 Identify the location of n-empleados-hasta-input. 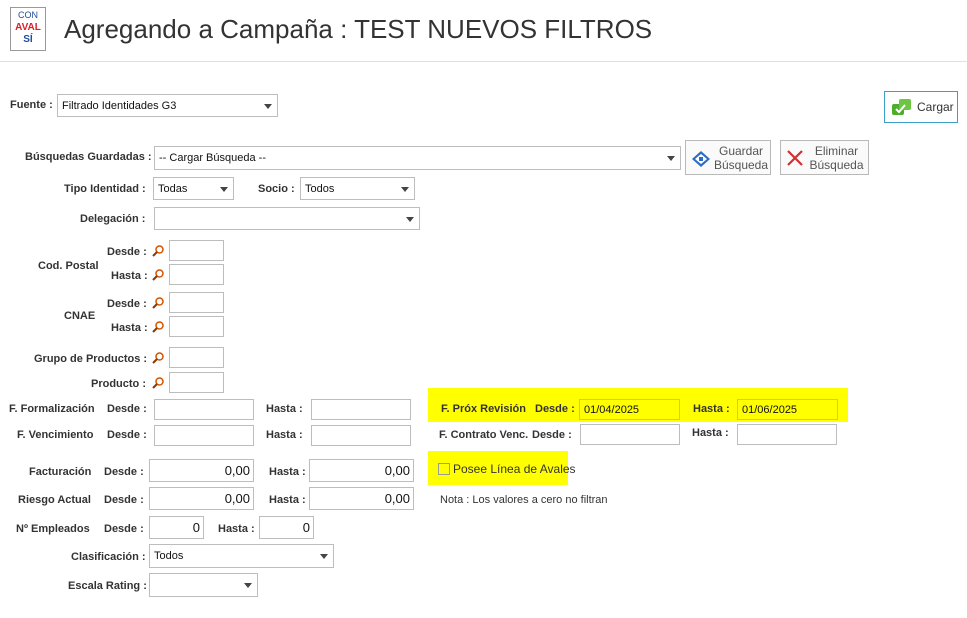
(286, 527).